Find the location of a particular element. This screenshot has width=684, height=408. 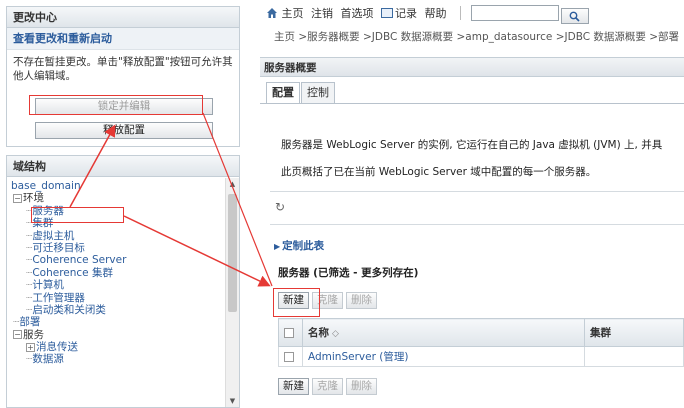

logout-link: 注销 is located at coordinates (322, 13).